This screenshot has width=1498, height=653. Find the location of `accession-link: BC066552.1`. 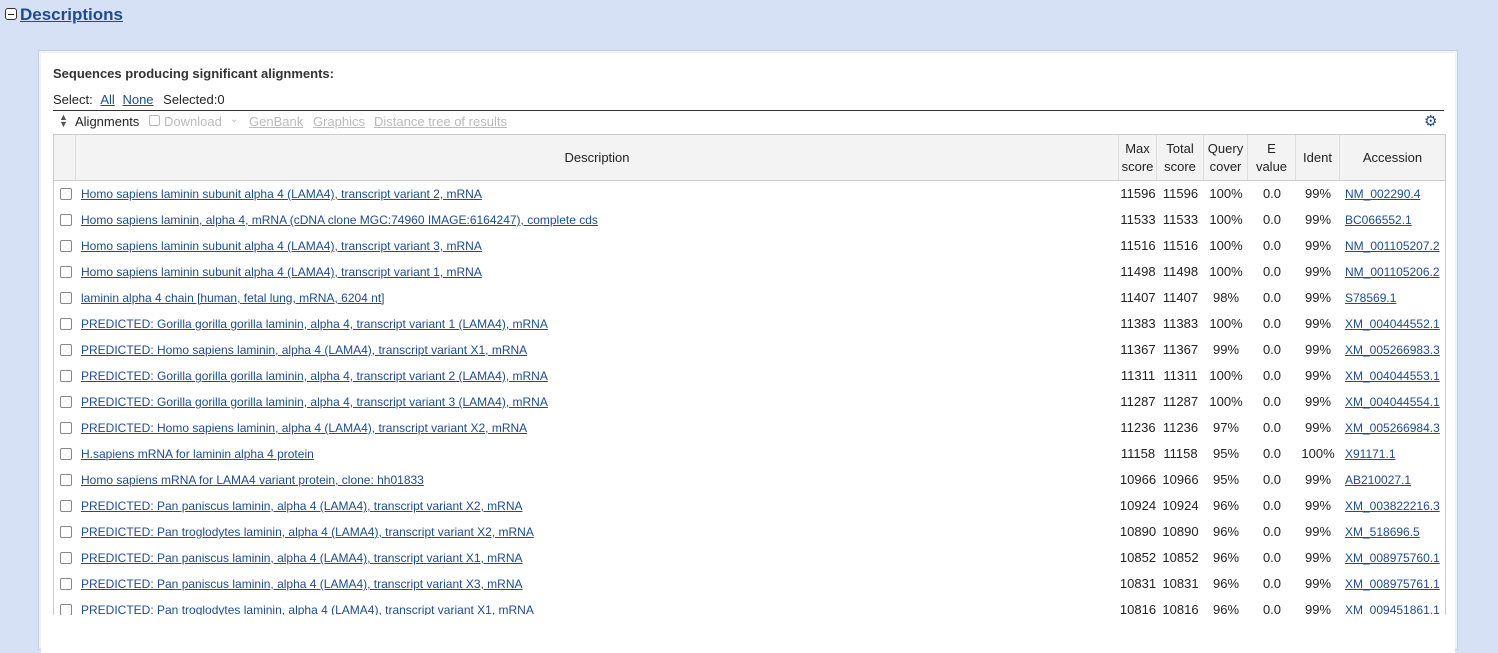

accession-link: BC066552.1 is located at coordinates (1378, 220).